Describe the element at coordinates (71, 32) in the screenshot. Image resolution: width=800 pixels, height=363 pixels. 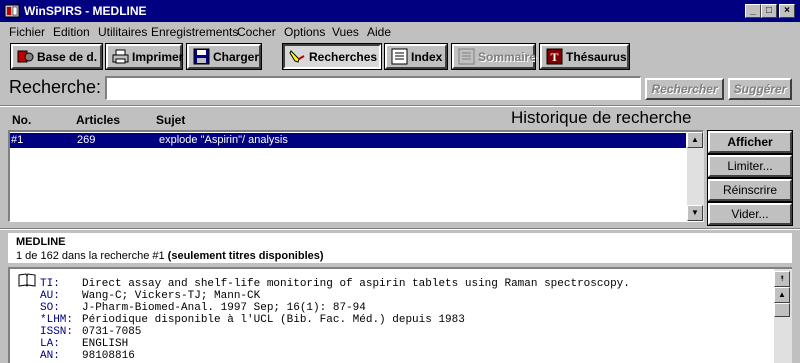
I see `menu-edition: Edition` at that location.